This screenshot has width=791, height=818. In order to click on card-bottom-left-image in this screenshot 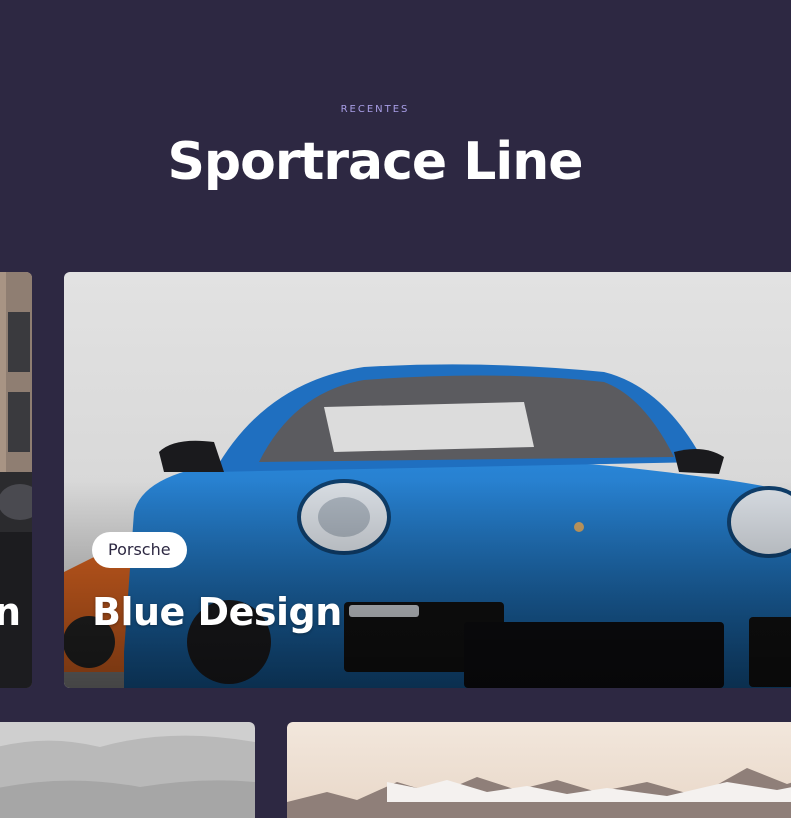, I will do `click(127, 770)`.